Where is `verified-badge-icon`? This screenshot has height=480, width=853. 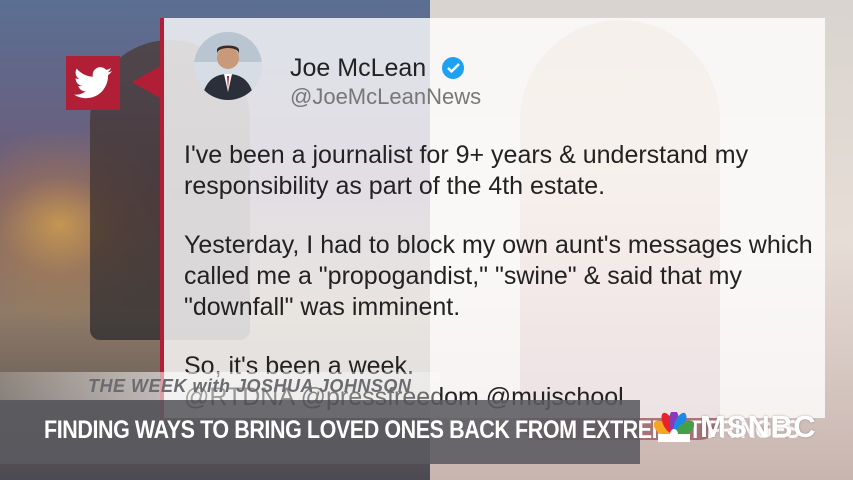 verified-badge-icon is located at coordinates (453, 68).